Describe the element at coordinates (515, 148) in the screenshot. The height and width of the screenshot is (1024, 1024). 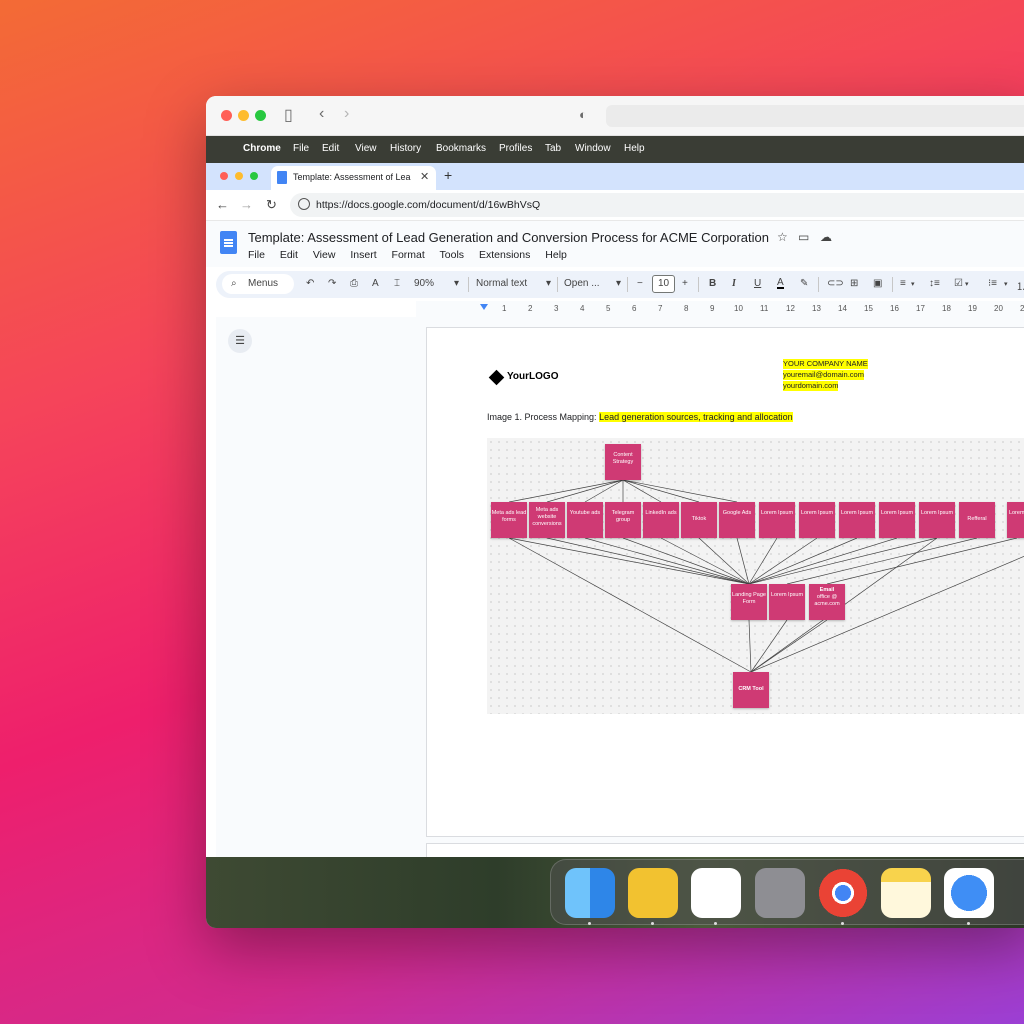
I see `menubar-item-profiles: Profiles` at that location.